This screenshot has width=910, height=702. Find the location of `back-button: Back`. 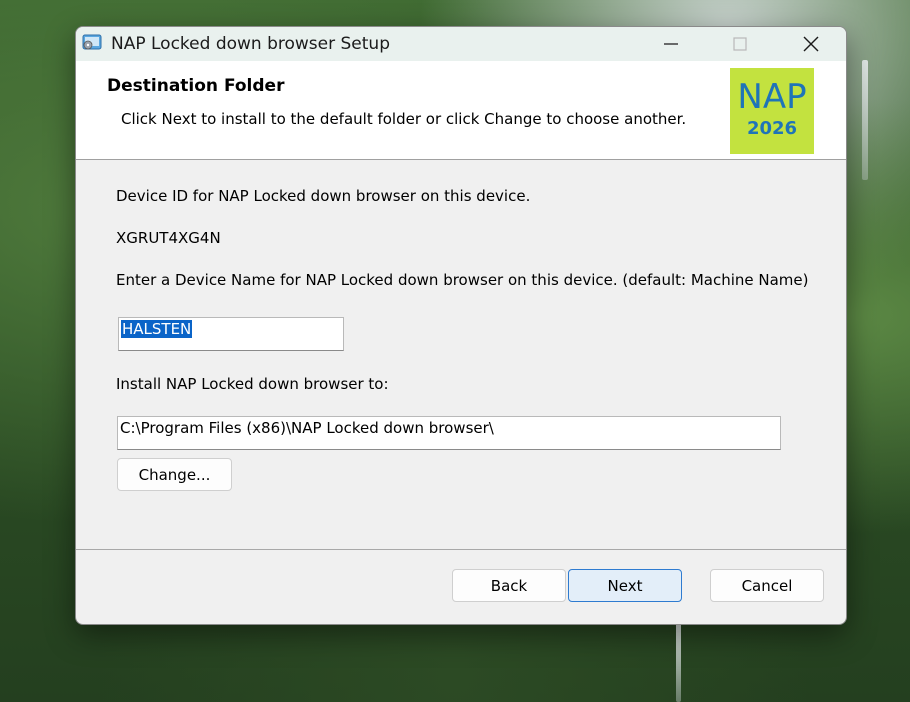

back-button: Back is located at coordinates (509, 585).